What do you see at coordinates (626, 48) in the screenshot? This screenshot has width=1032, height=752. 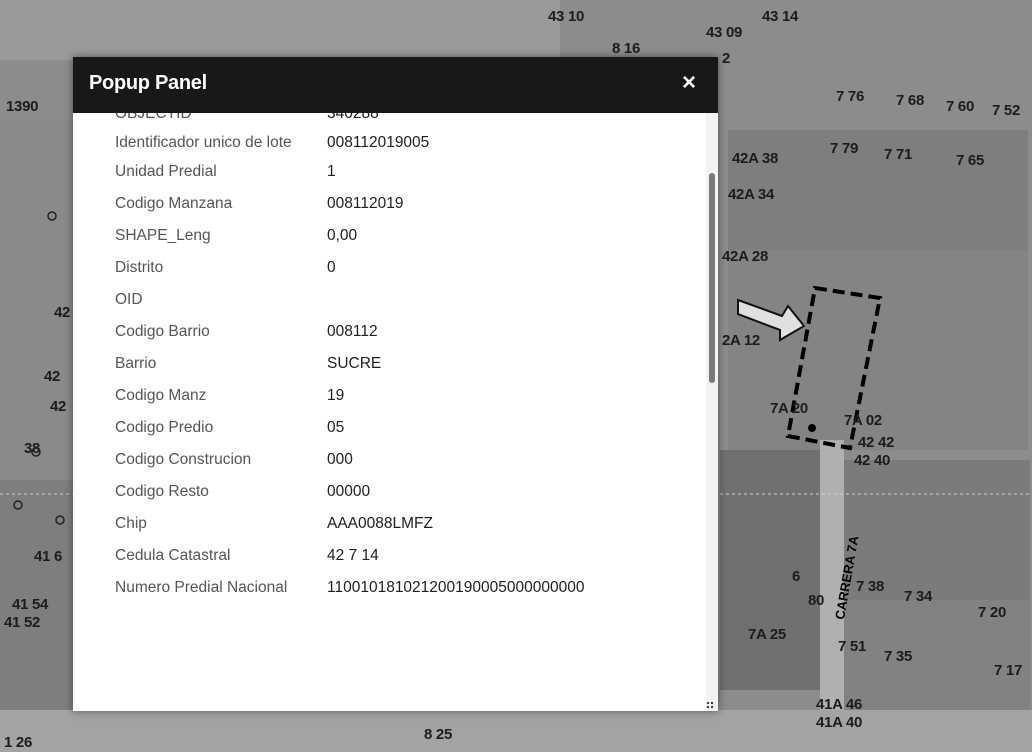 I see `map-address-label: 8 16` at bounding box center [626, 48].